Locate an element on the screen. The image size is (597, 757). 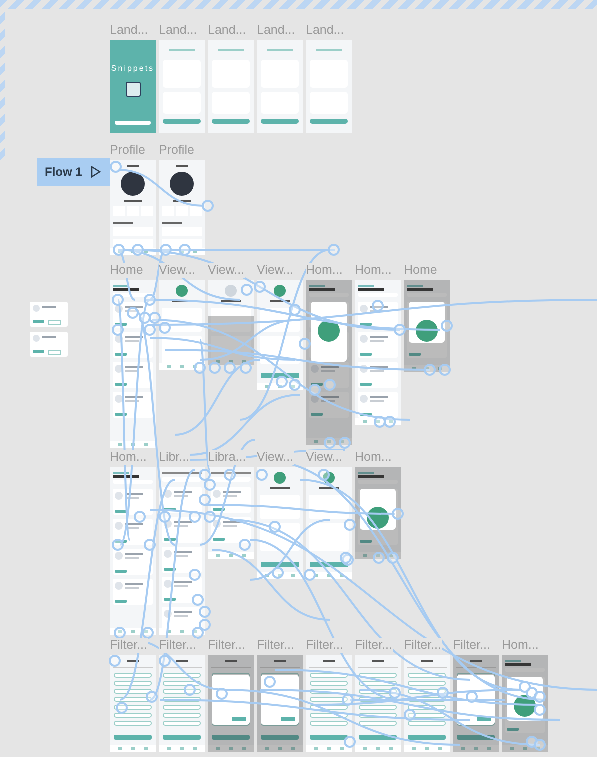
frame-title: Home is located at coordinates (127, 270).